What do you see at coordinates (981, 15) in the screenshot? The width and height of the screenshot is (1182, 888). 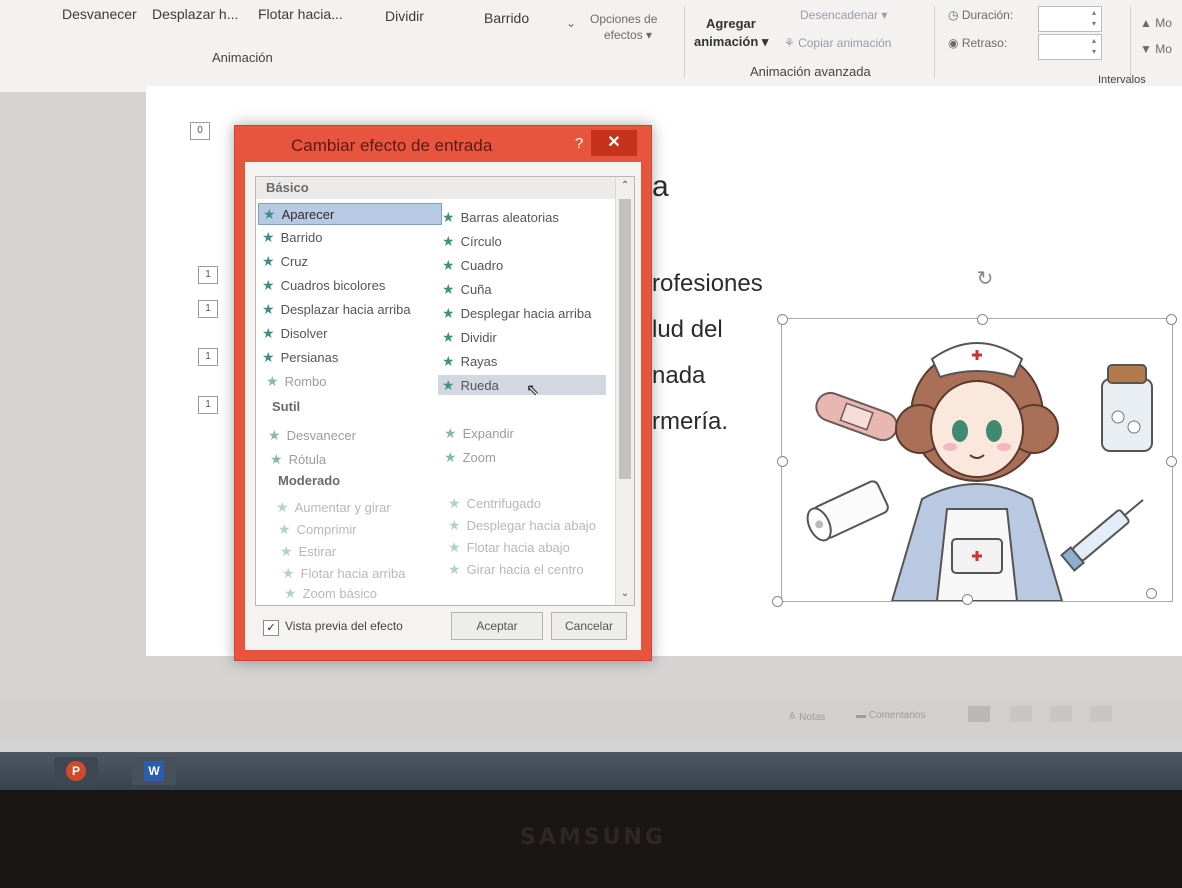 I see `duration-label: ◷ Duración:` at bounding box center [981, 15].